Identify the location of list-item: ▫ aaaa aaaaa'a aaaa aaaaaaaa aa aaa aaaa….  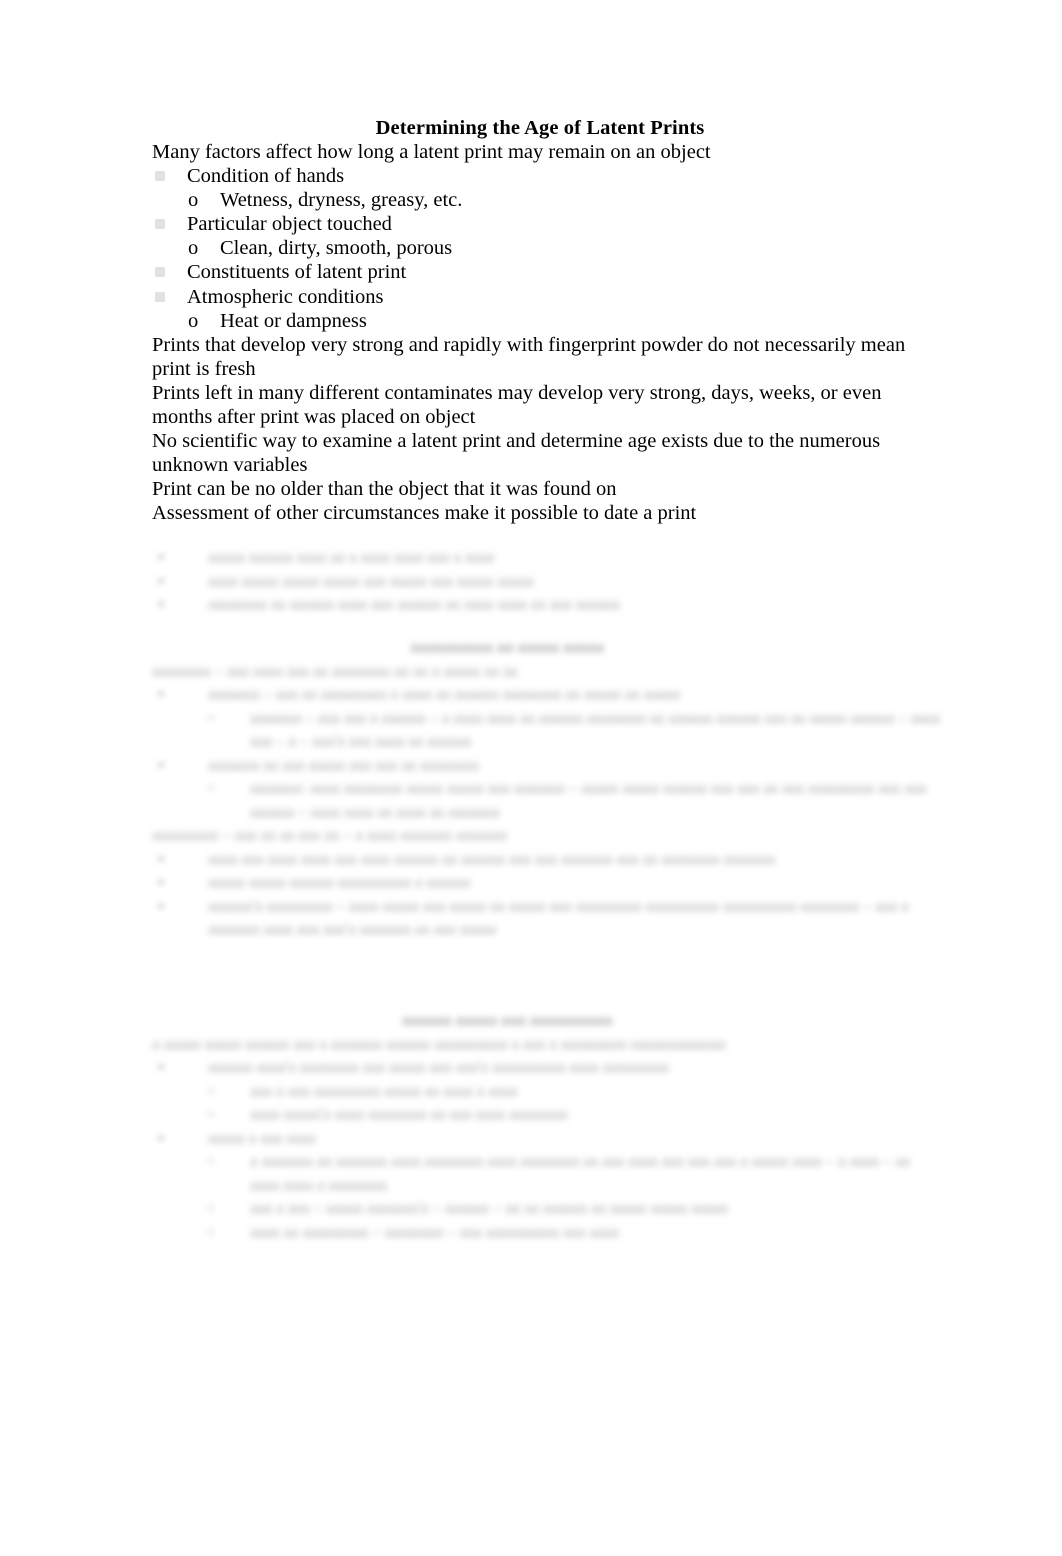
(547, 1114).